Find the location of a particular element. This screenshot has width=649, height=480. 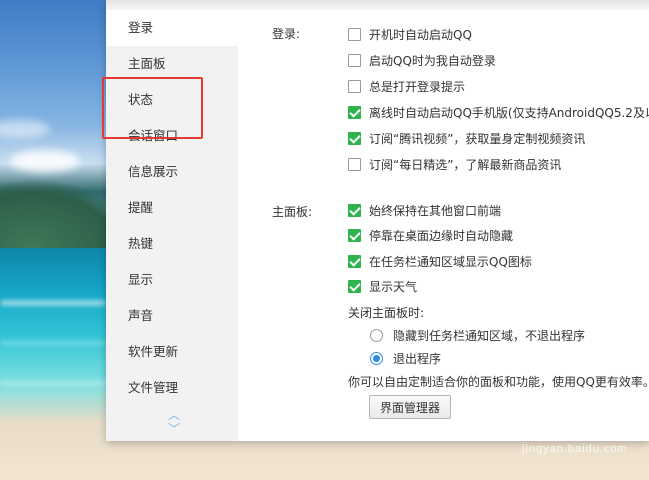

radio-hide-to-tray: 隐藏到任务栏通知区域，不退出程序 is located at coordinates (477, 335).